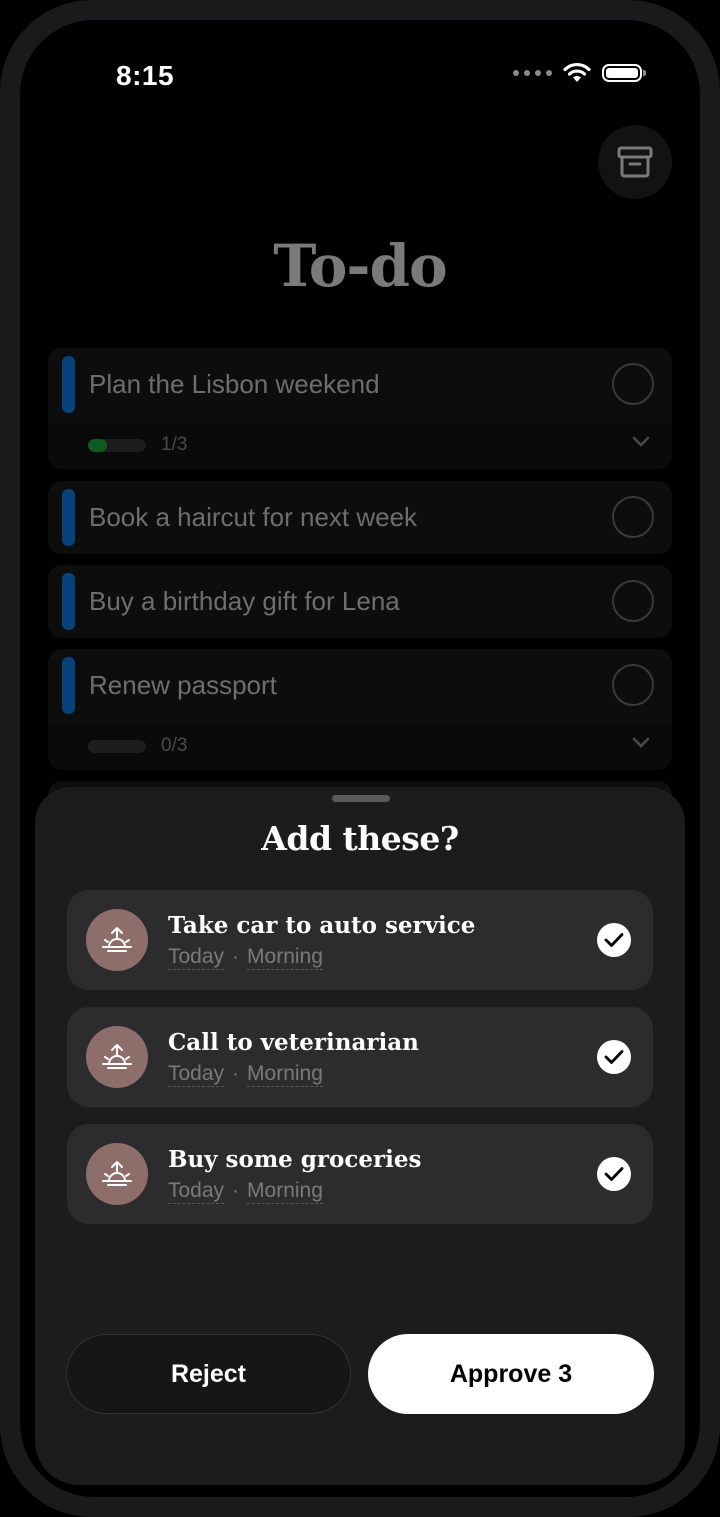 Image resolution: width=720 pixels, height=1517 pixels. I want to click on archive-icon, so click(635, 162).